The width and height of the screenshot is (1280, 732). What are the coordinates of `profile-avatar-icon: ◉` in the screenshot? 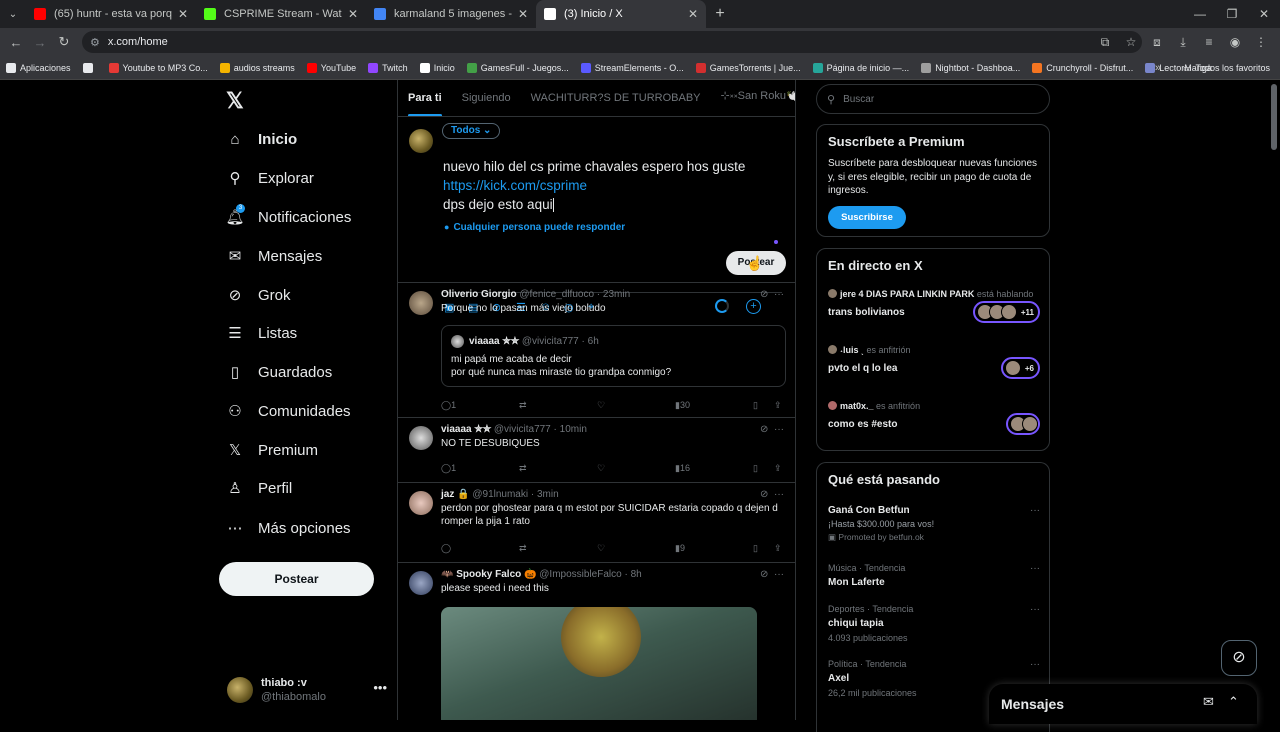 It's located at (1235, 42).